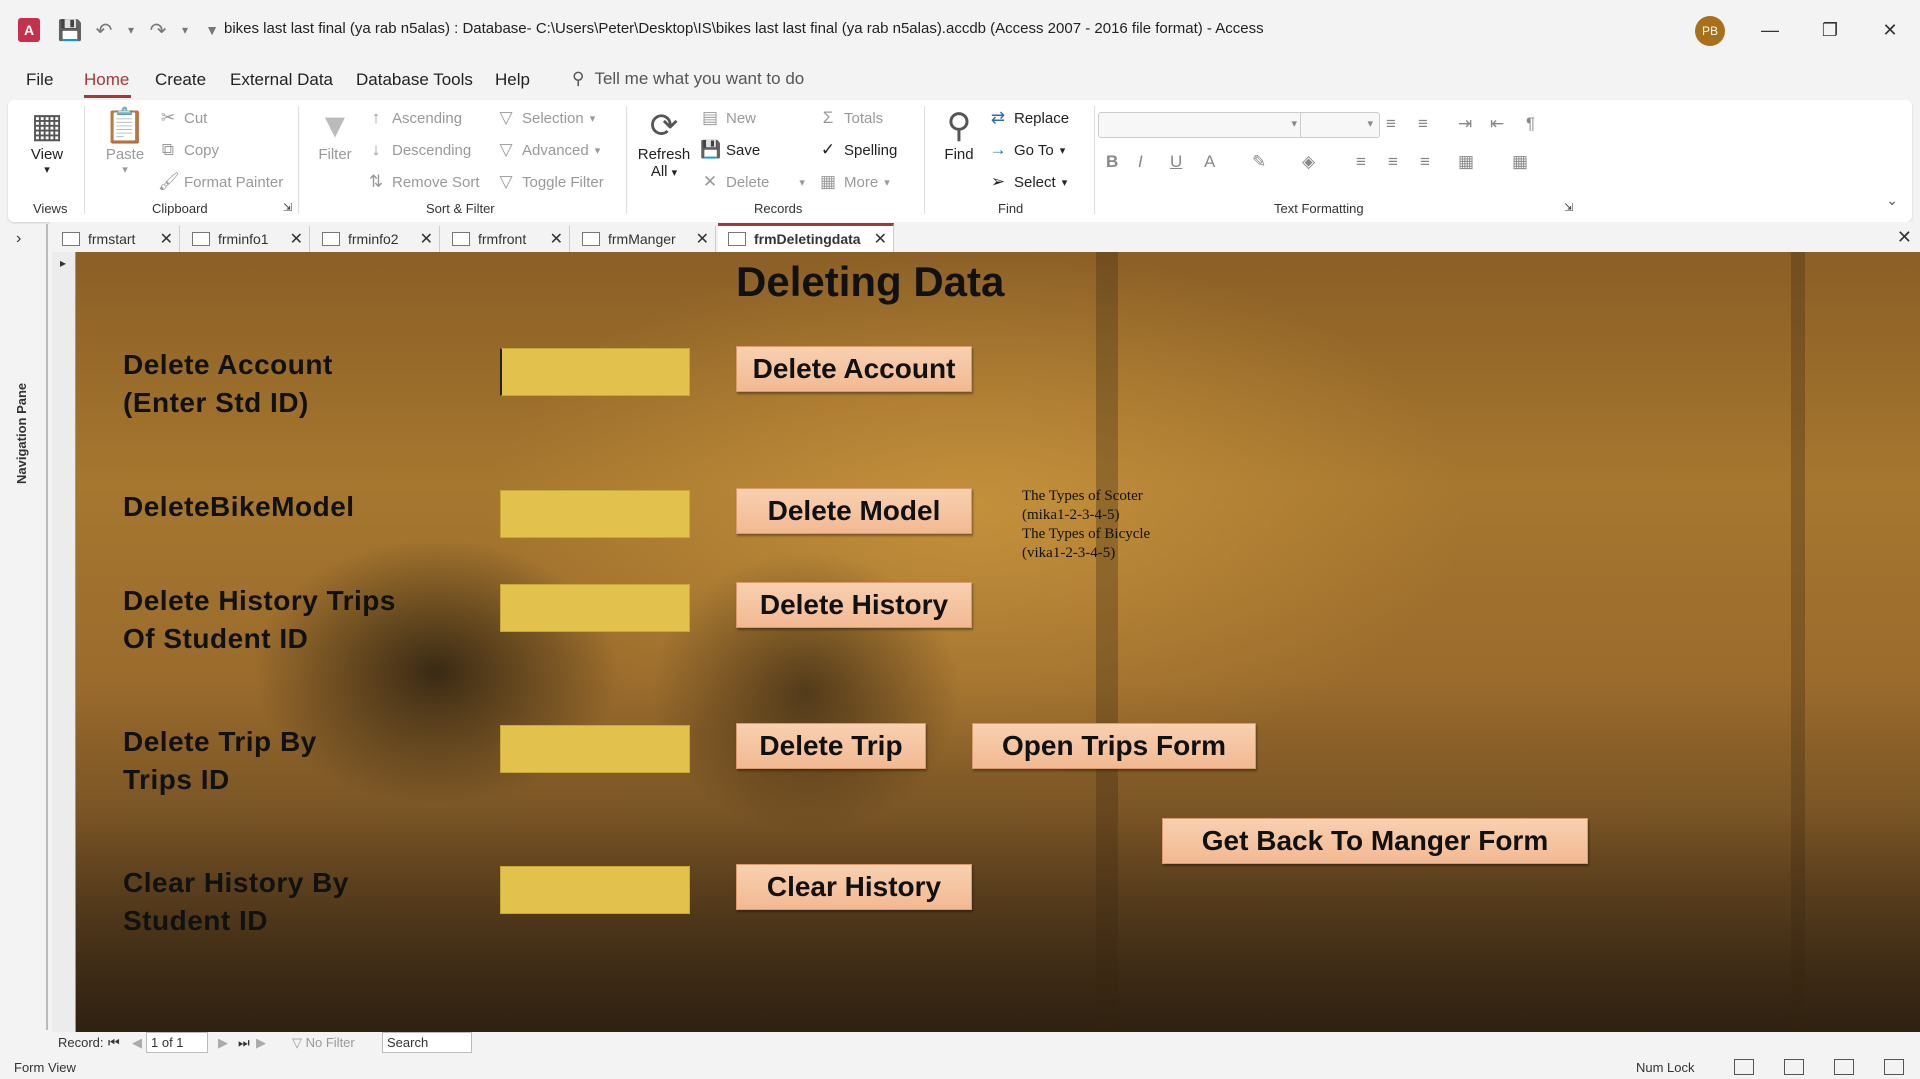 The image size is (1920, 1079). What do you see at coordinates (182, 118) in the screenshot?
I see `cut-button: ✂ Cut` at bounding box center [182, 118].